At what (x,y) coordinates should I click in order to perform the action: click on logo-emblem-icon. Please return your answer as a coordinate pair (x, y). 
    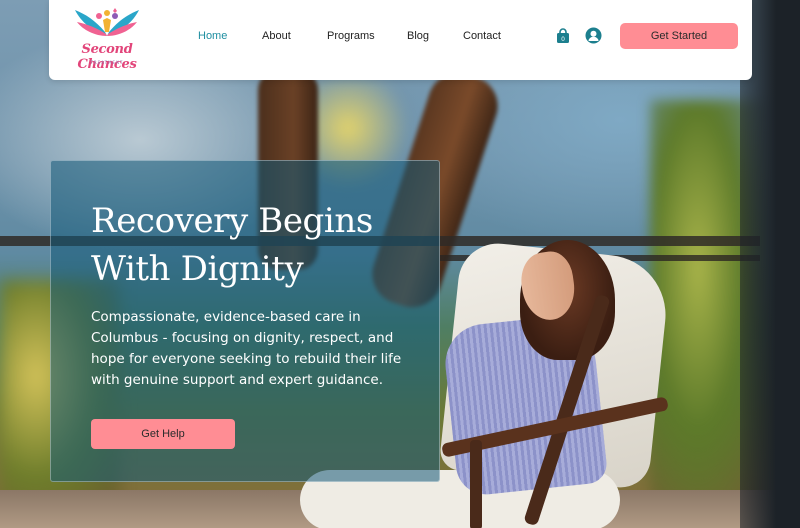
    Looking at the image, I should click on (107, 22).